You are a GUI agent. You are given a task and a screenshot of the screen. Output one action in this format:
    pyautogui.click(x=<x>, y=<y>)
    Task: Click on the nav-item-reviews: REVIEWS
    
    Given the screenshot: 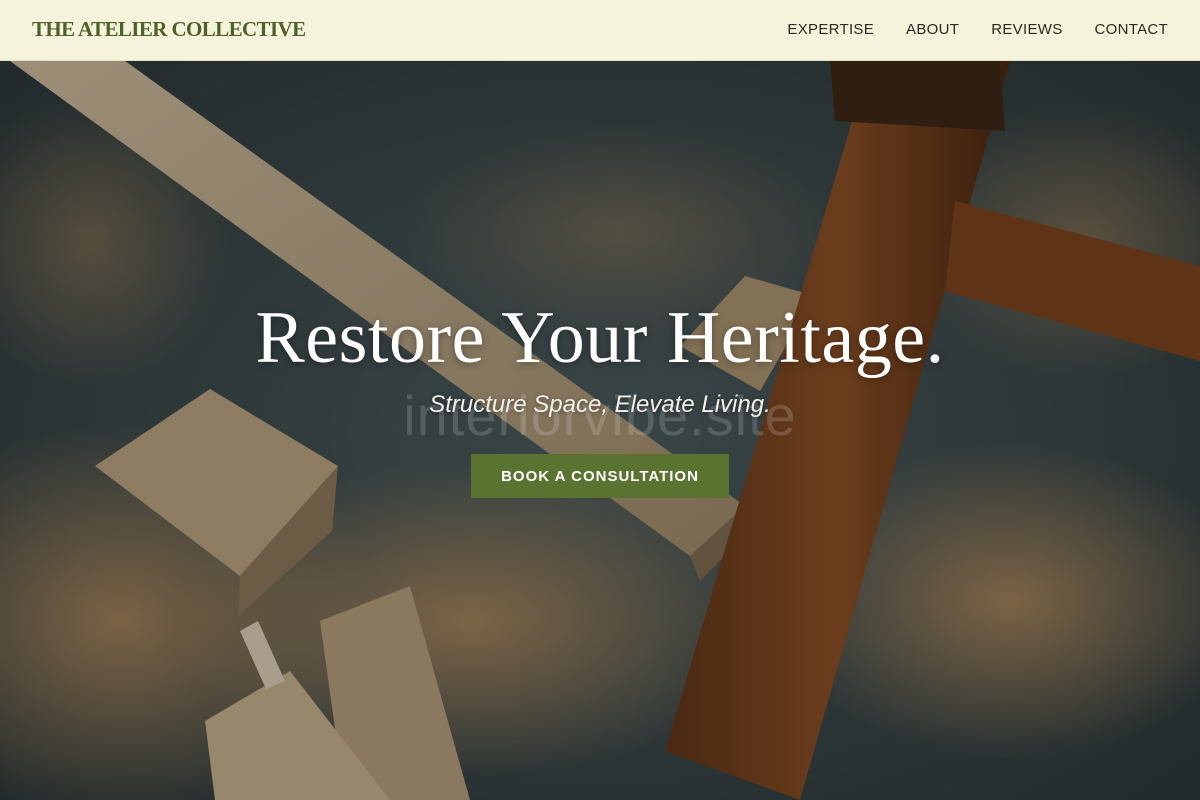 What is the action you would take?
    pyautogui.click(x=1026, y=30)
    